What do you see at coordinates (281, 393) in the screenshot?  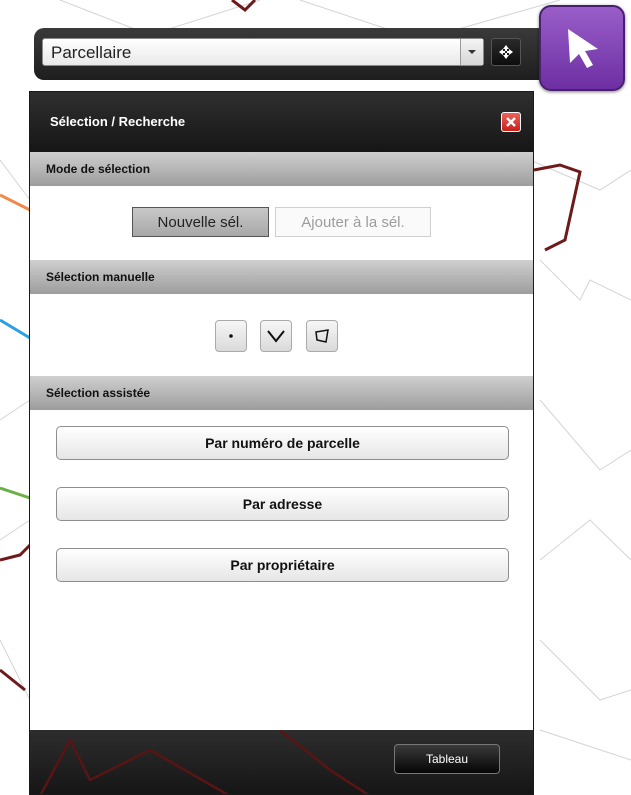 I see `section-header-assisted: Sélection assistée` at bounding box center [281, 393].